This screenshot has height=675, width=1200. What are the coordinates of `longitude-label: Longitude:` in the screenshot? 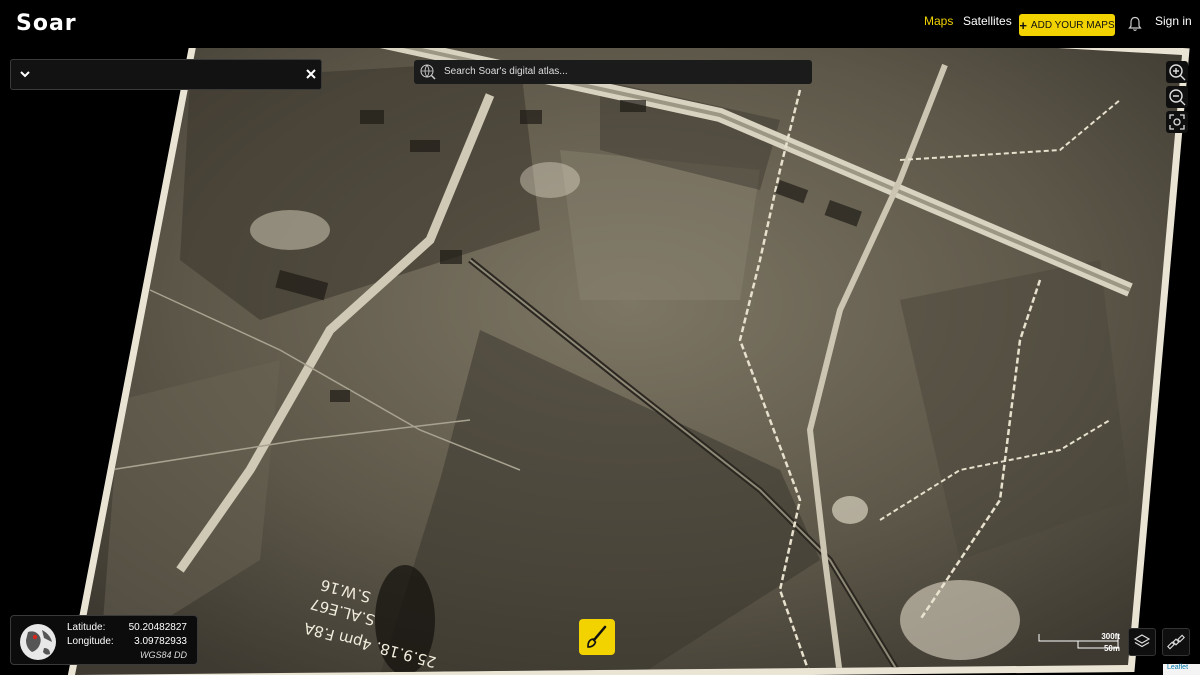 It's located at (90, 641).